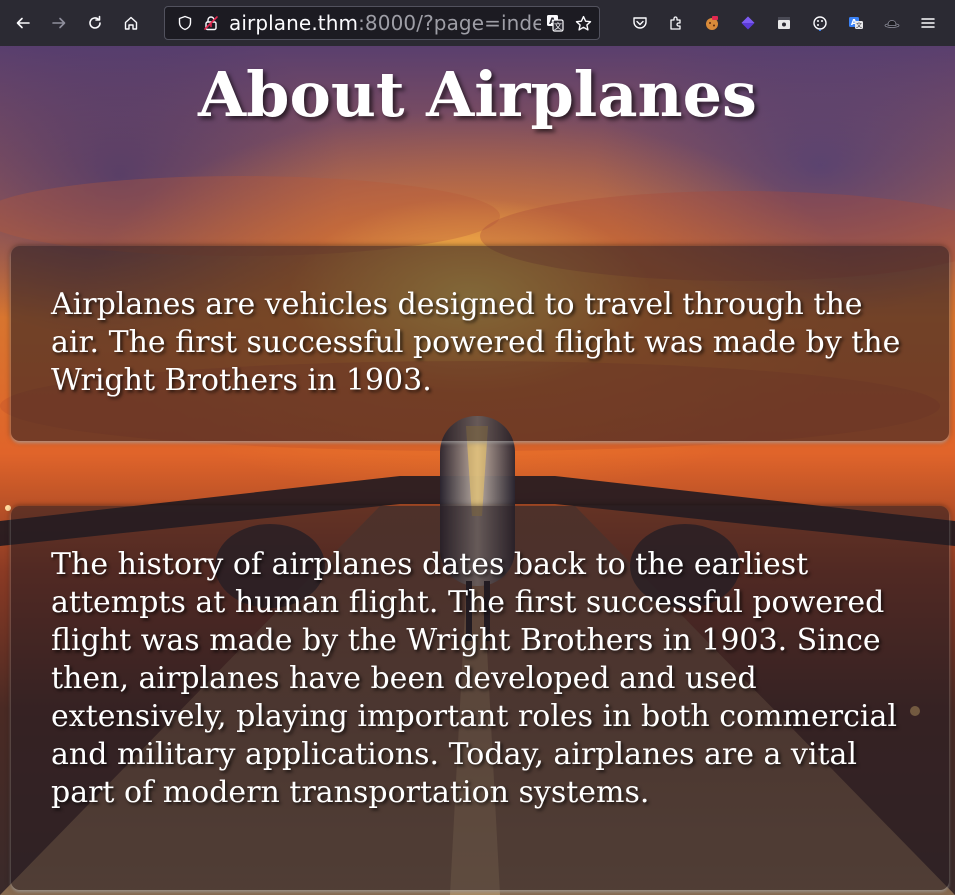 This screenshot has height=895, width=955. Describe the element at coordinates (569, 23) in the screenshot. I see `url-actions: A文` at that location.